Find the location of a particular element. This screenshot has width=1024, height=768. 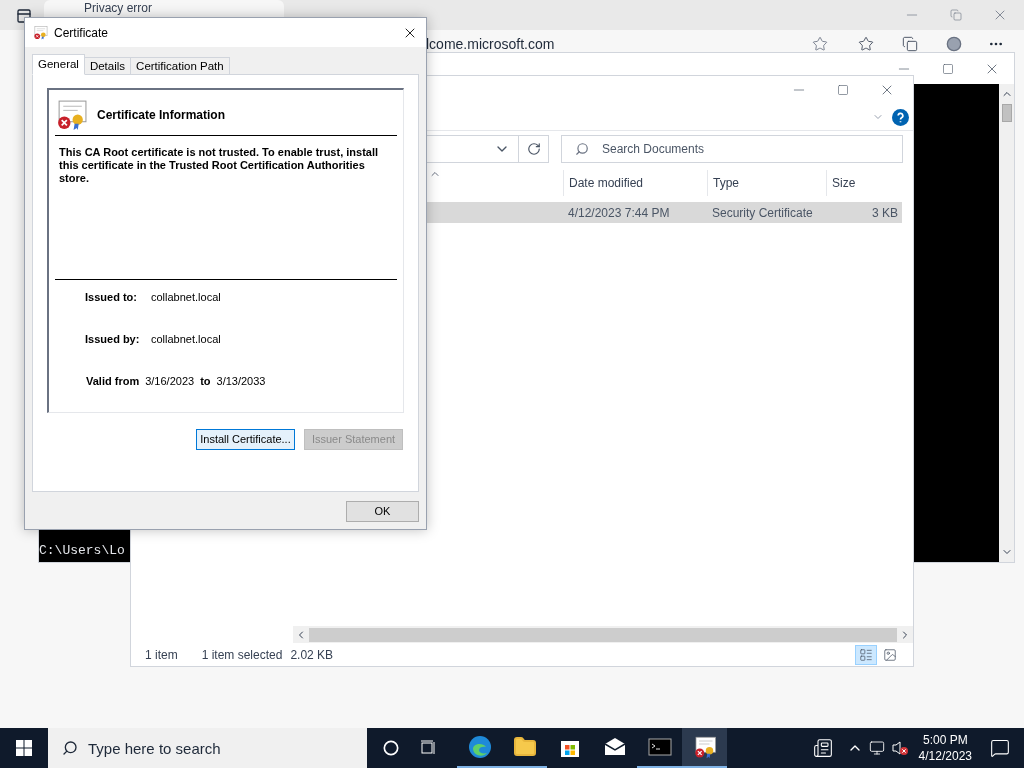

field-label: Issued by: is located at coordinates (113, 339).